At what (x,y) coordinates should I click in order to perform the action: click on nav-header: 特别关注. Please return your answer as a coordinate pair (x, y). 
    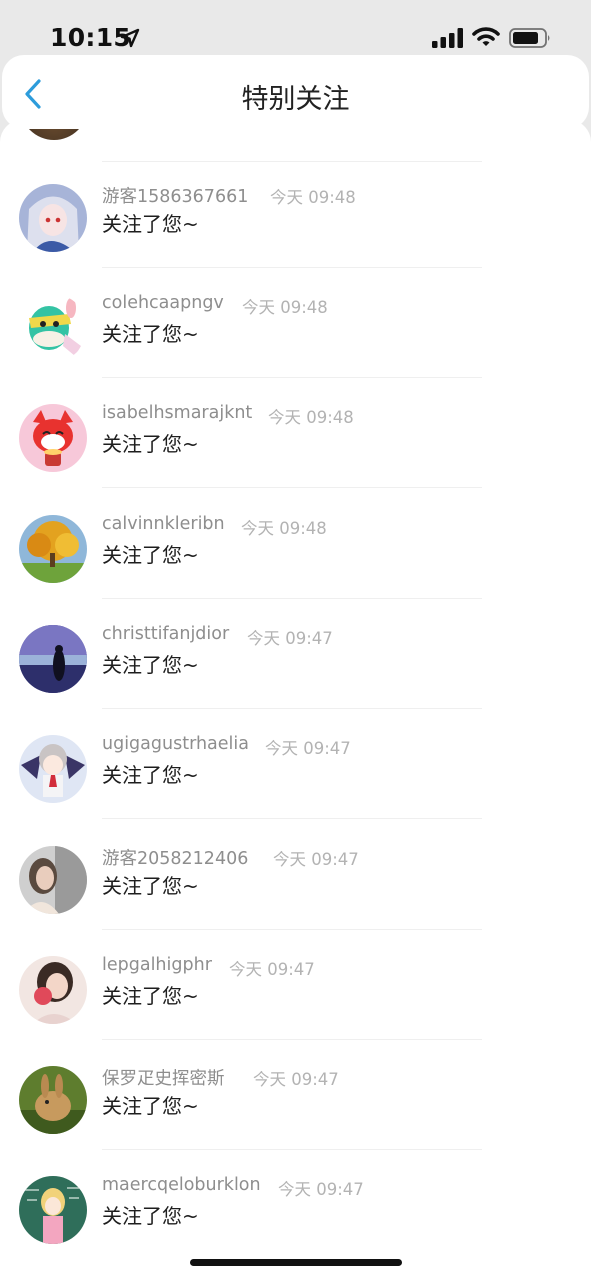
    Looking at the image, I should click on (295, 92).